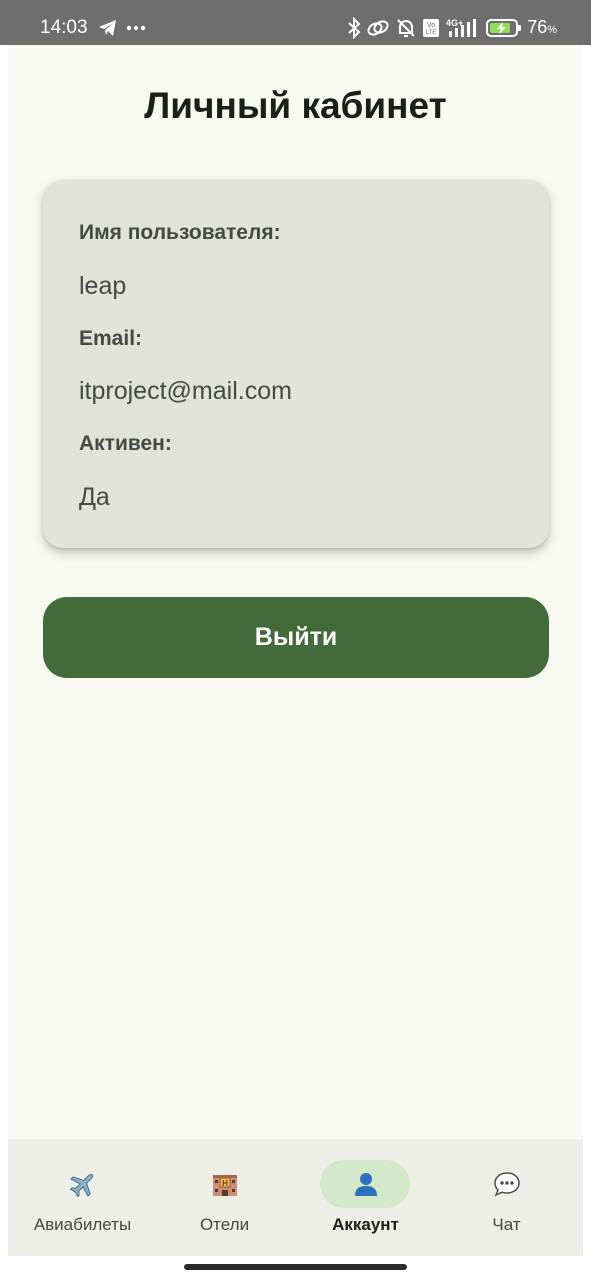 The height and width of the screenshot is (1280, 591). I want to click on page-title: Личный кабинет, so click(295, 105).